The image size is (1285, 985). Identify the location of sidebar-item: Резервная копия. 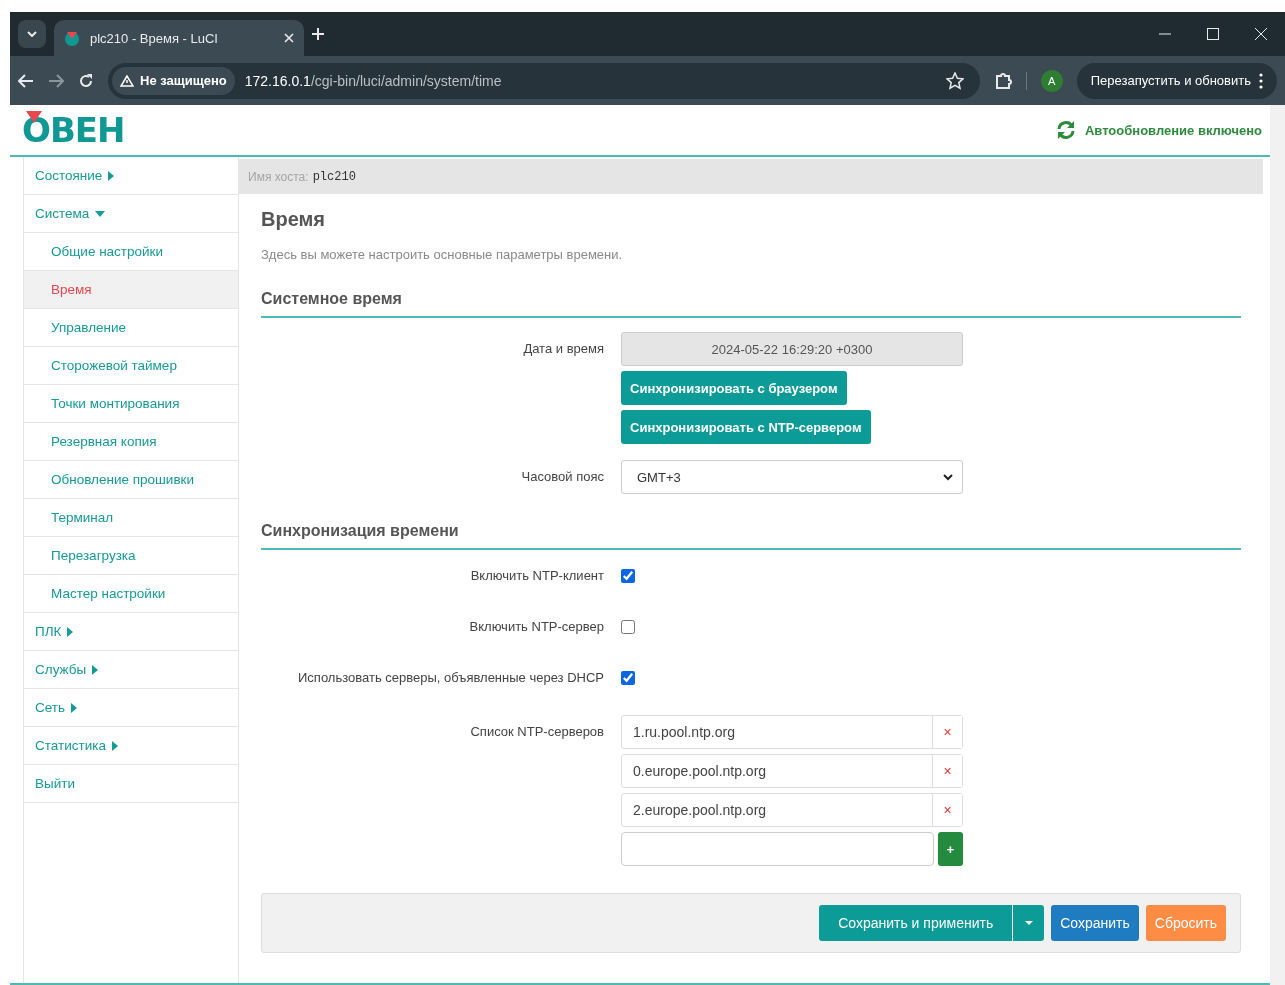
(131, 442).